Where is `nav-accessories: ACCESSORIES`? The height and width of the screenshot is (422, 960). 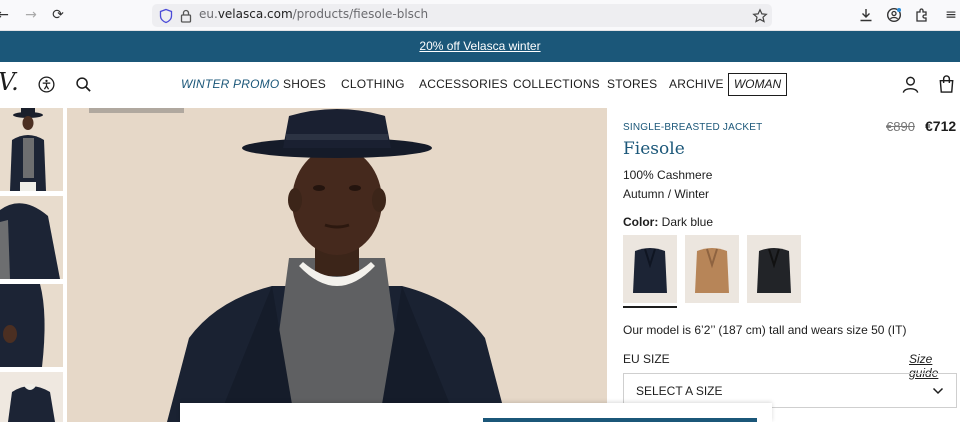
nav-accessories: ACCESSORIES is located at coordinates (463, 84).